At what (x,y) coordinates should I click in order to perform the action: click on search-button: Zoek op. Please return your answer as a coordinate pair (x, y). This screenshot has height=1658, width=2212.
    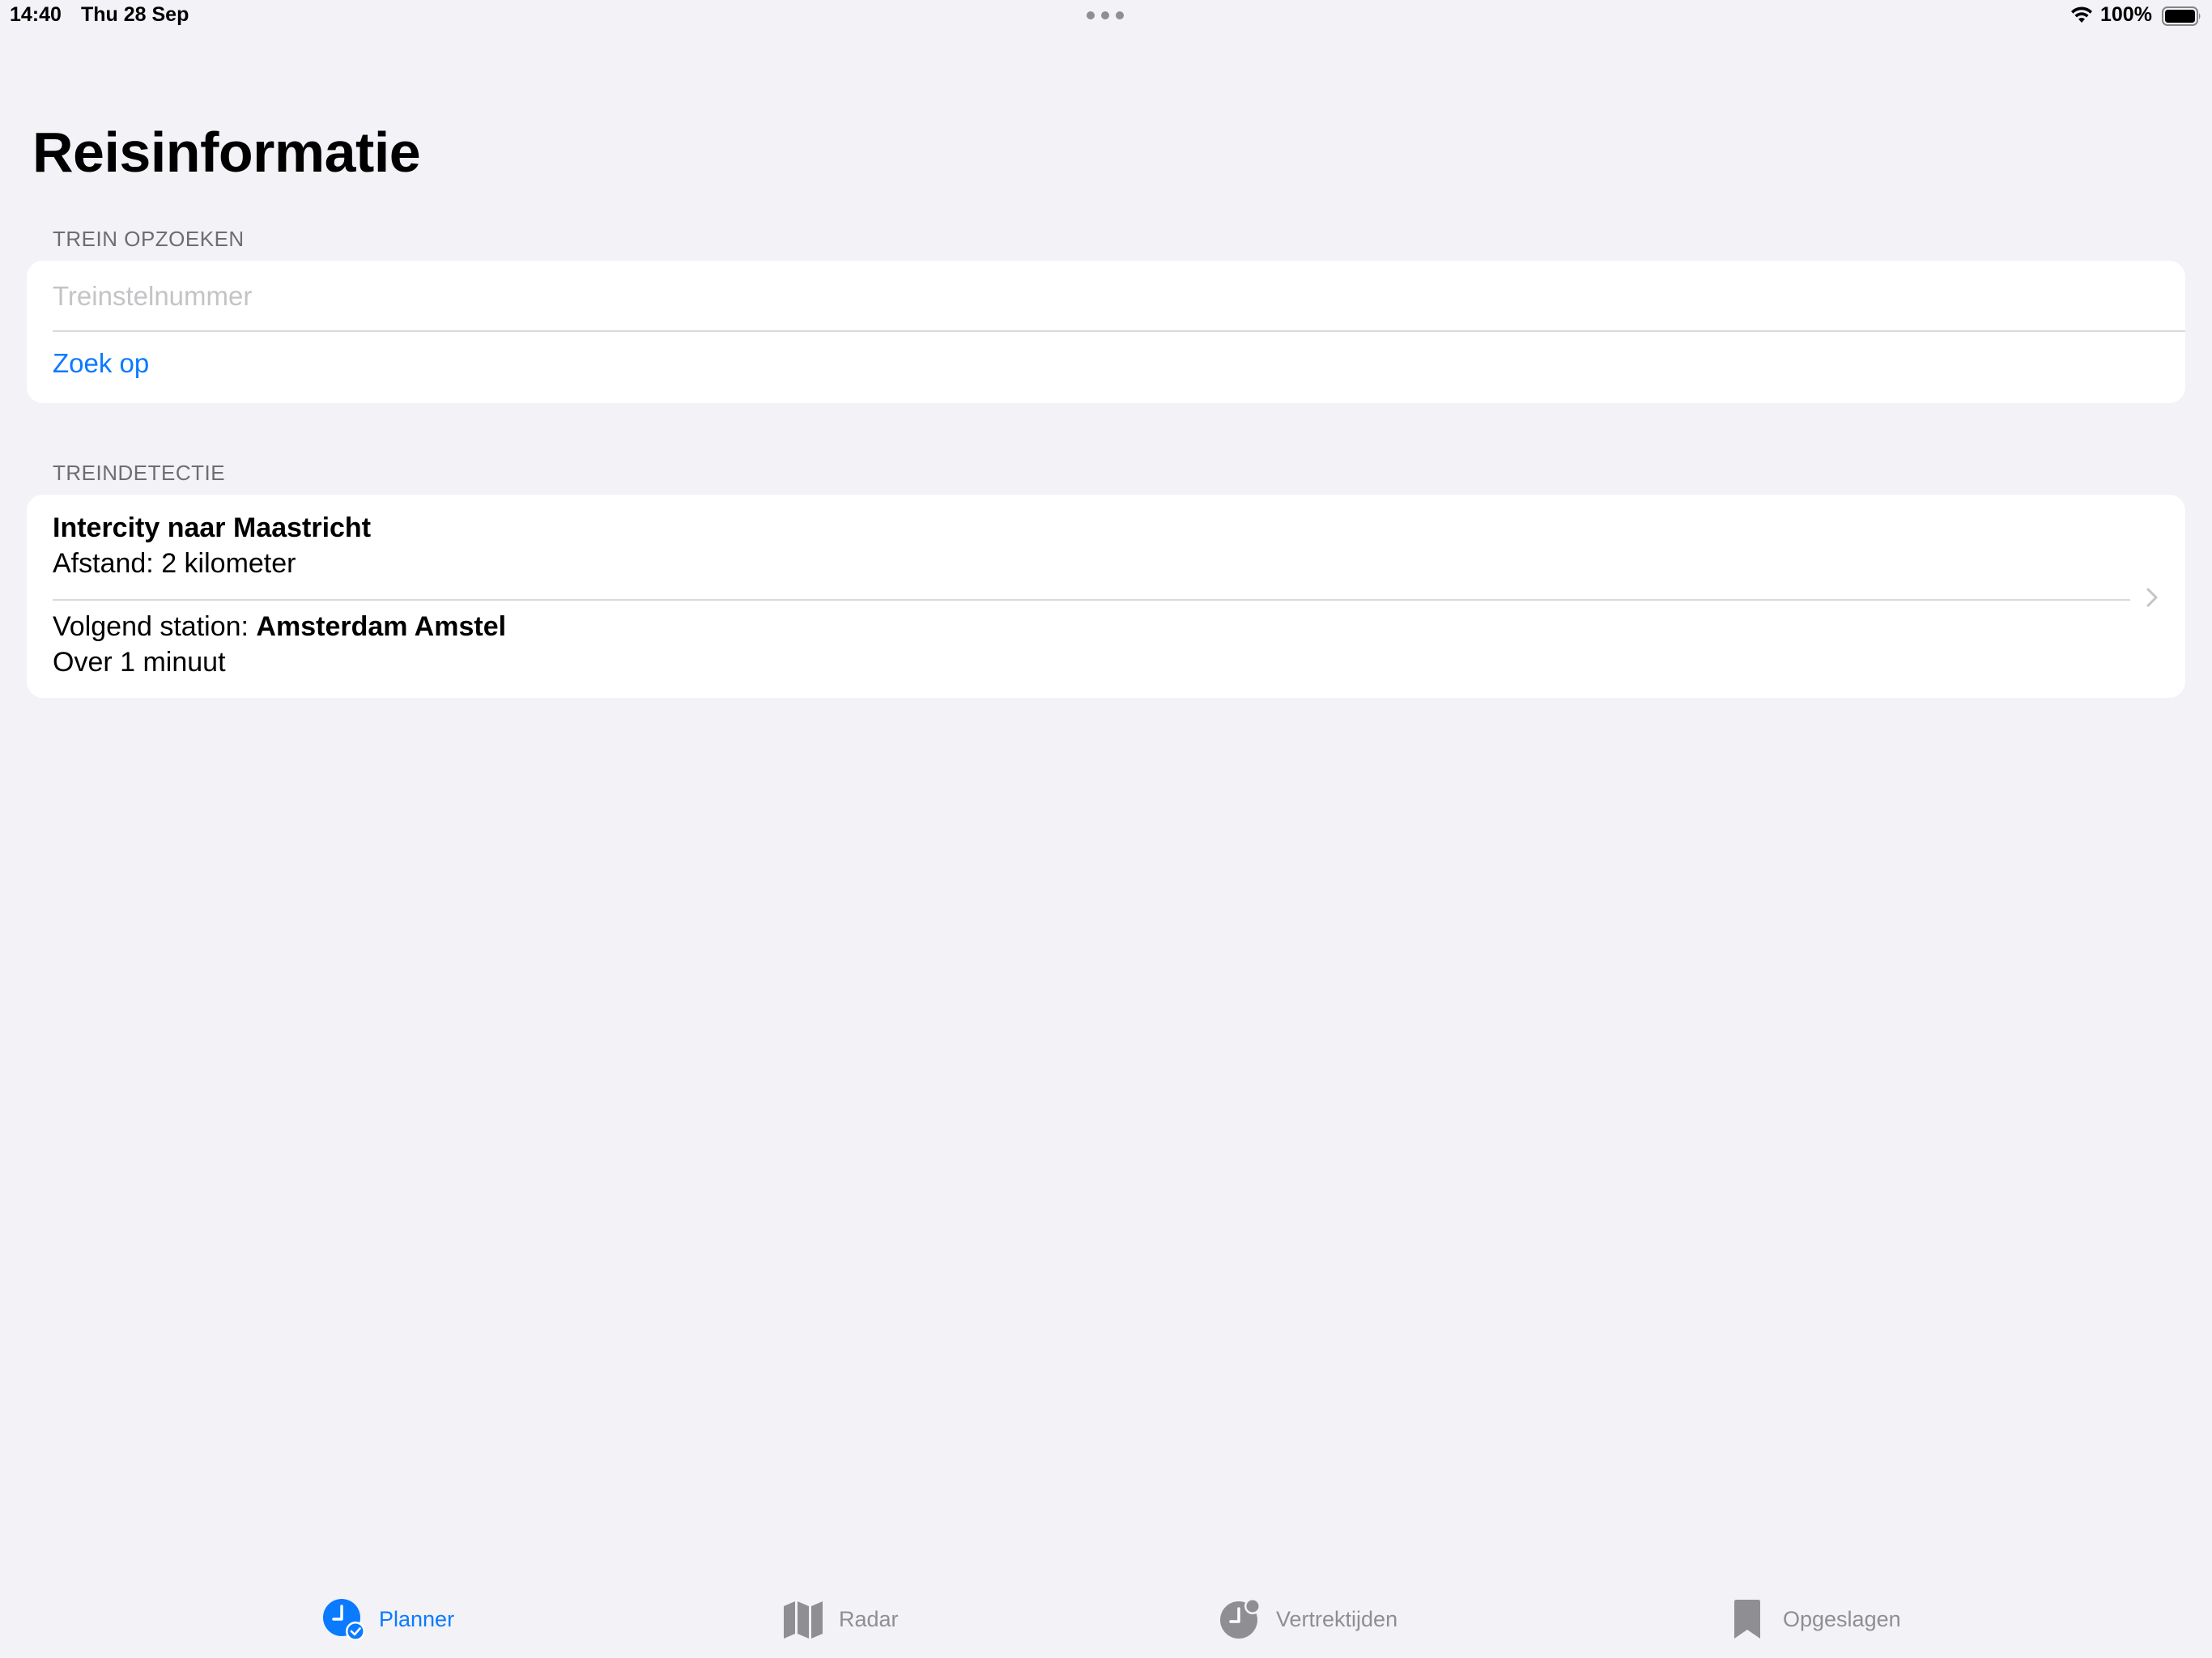
    Looking at the image, I should click on (101, 363).